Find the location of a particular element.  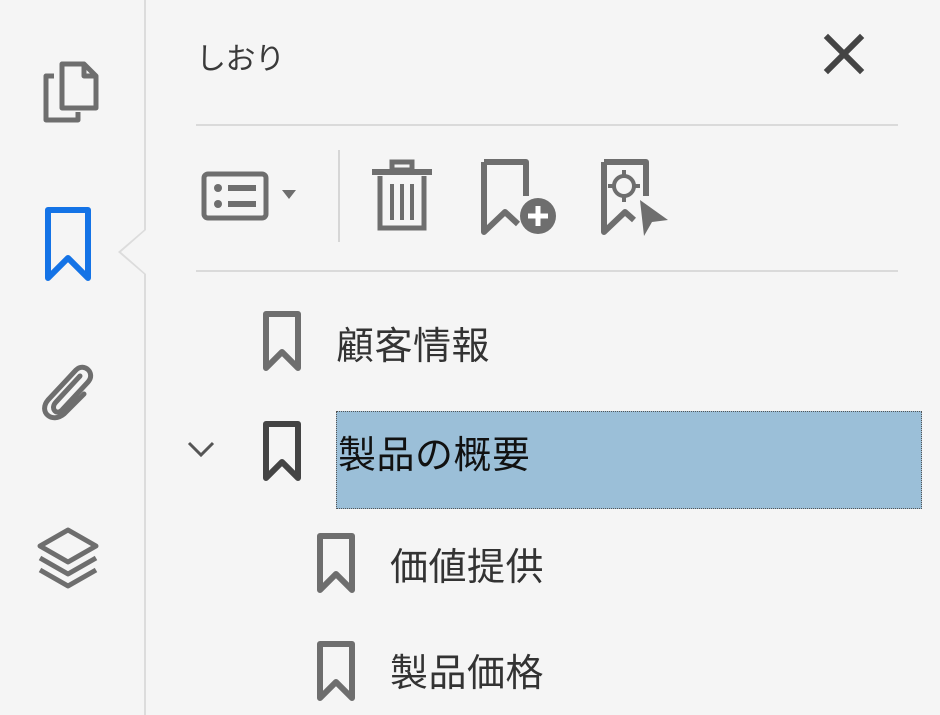

bookmark-label: 製品の概要 is located at coordinates (434, 451).